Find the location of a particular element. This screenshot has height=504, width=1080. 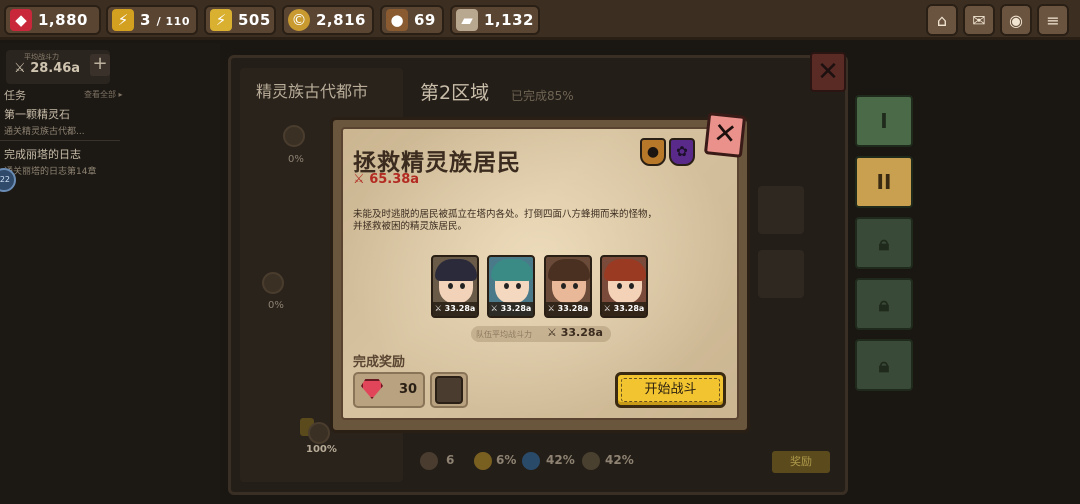

camera-button: ◉ is located at coordinates (1016, 20).